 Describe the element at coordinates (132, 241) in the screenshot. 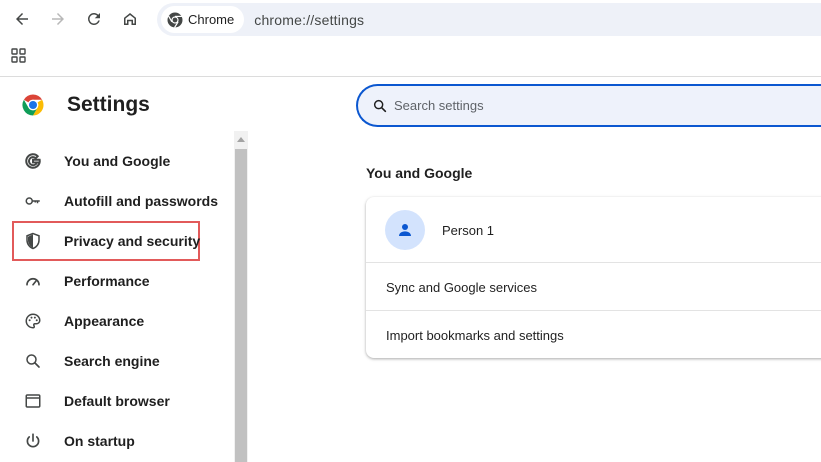

I see `sidebar-item-label: Privacy and security` at that location.